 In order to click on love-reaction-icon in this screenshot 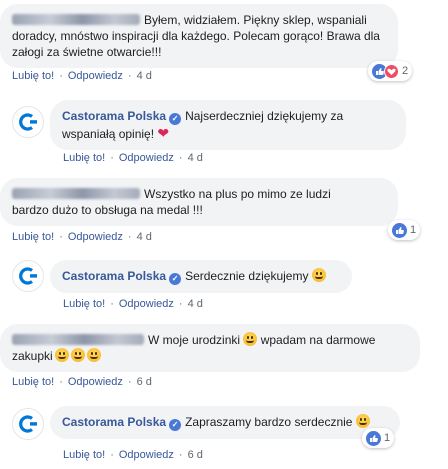, I will do `click(391, 71)`.